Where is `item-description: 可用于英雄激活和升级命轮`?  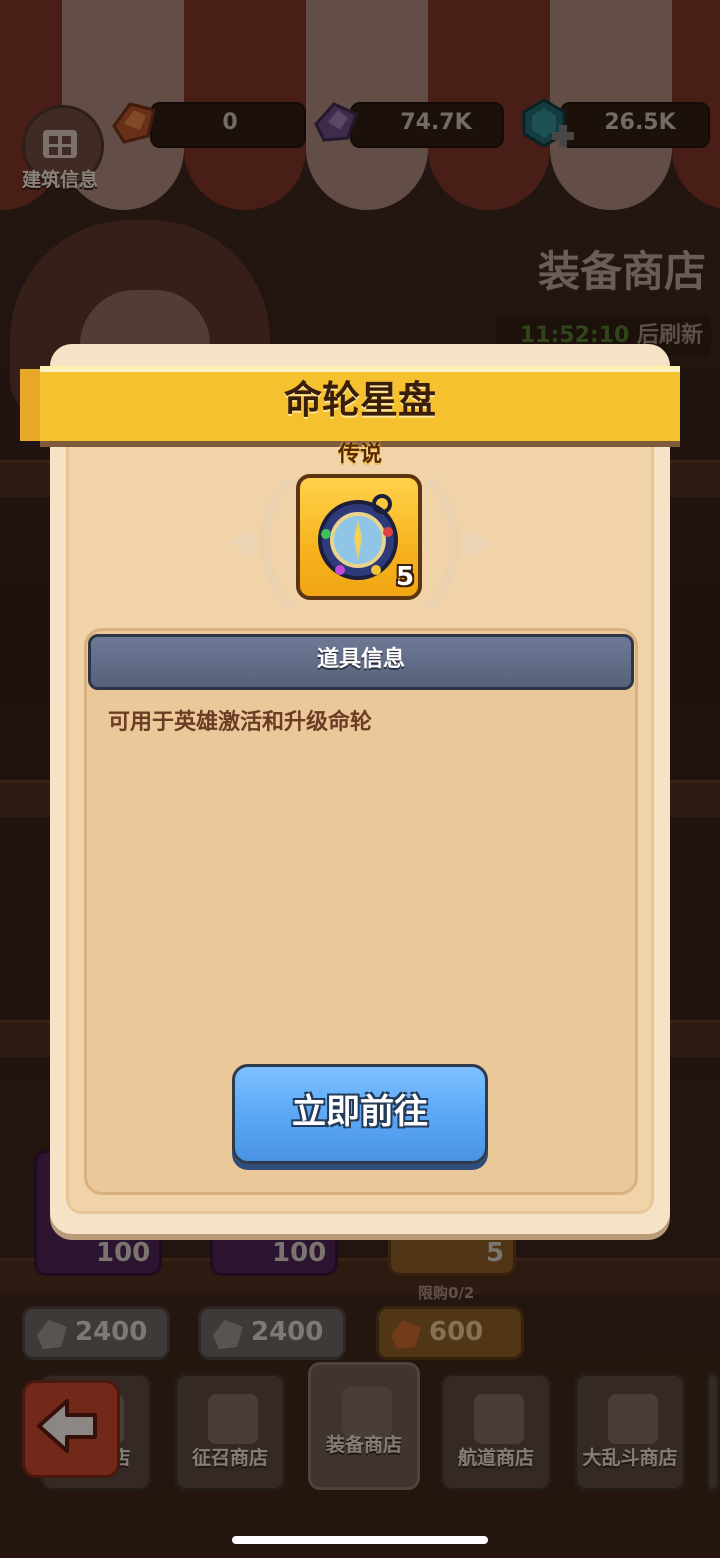
item-description: 可用于英雄激活和升级命轮 is located at coordinates (240, 722).